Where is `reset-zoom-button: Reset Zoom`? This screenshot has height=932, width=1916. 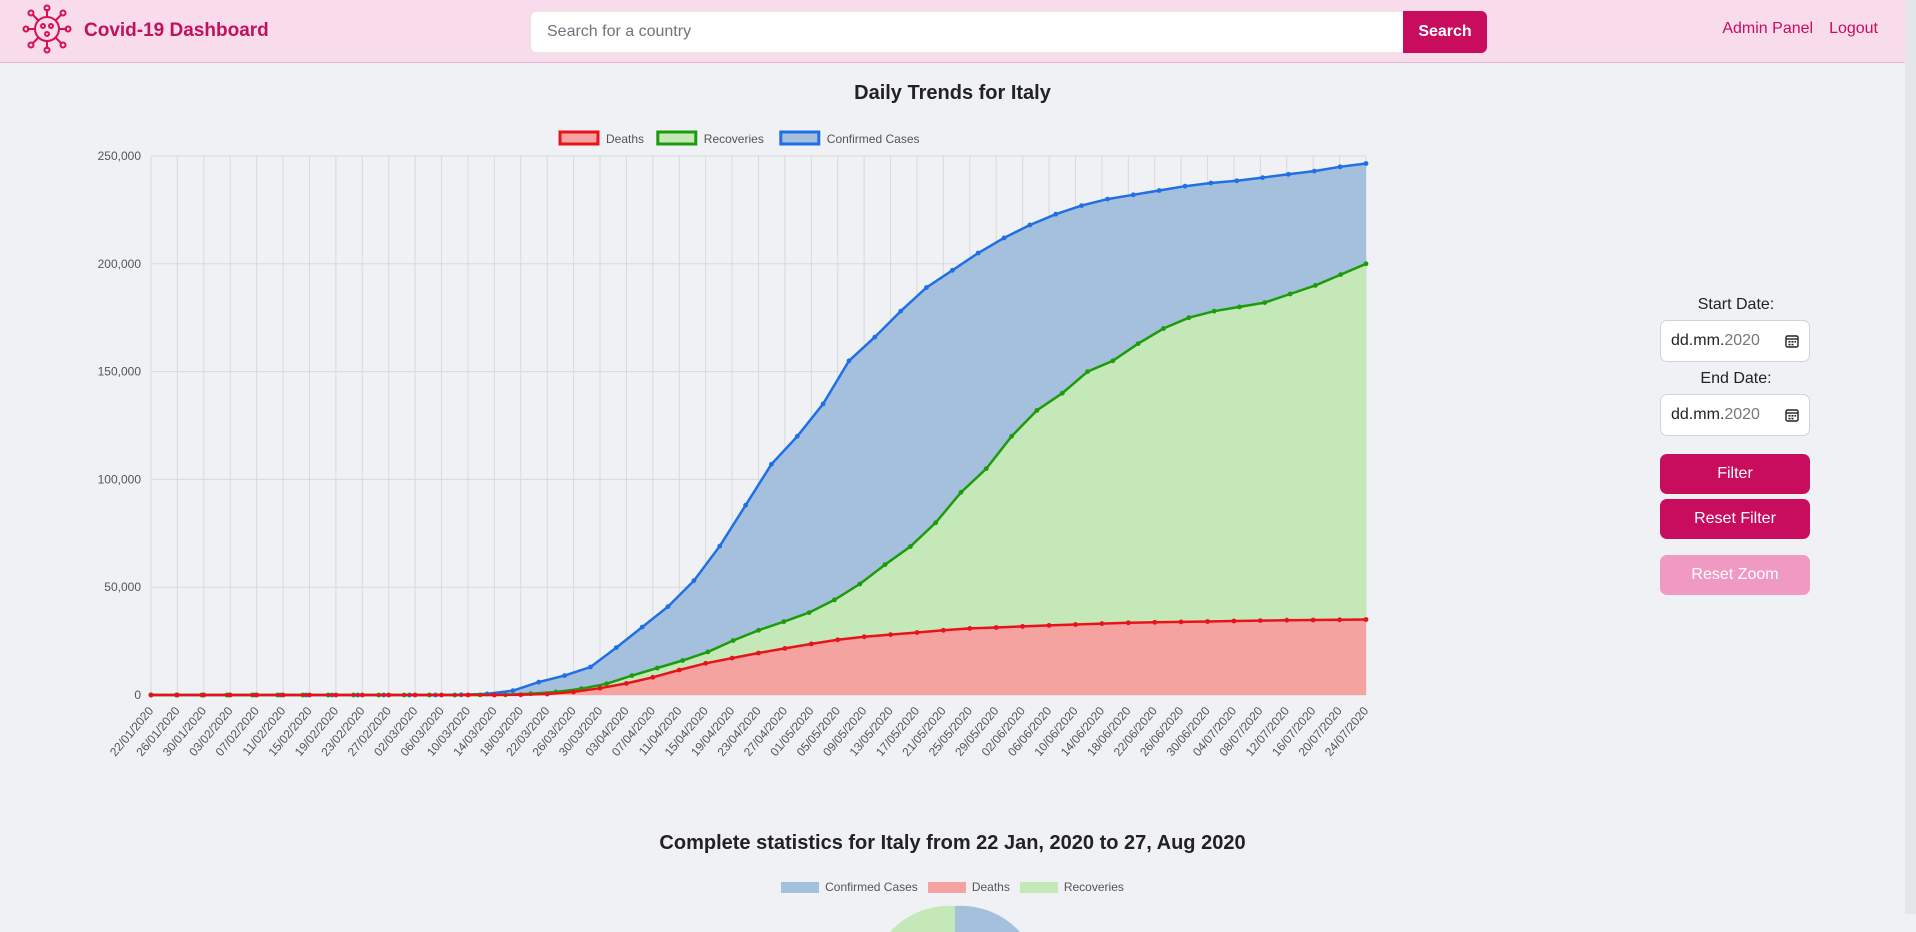 reset-zoom-button: Reset Zoom is located at coordinates (1735, 575).